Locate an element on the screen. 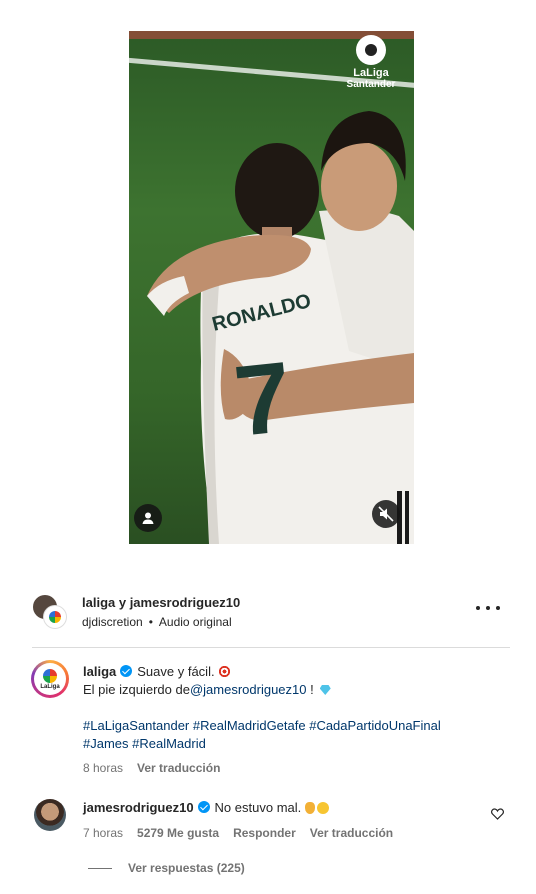 This screenshot has width=536, height=894. replies-line is located at coordinates (100, 868).